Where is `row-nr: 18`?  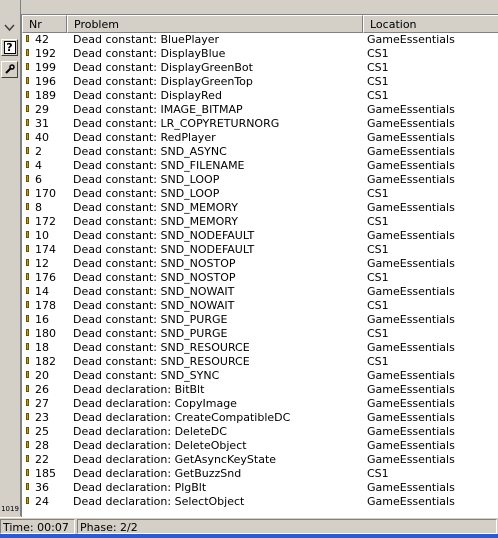 row-nr: 18 is located at coordinates (44, 348).